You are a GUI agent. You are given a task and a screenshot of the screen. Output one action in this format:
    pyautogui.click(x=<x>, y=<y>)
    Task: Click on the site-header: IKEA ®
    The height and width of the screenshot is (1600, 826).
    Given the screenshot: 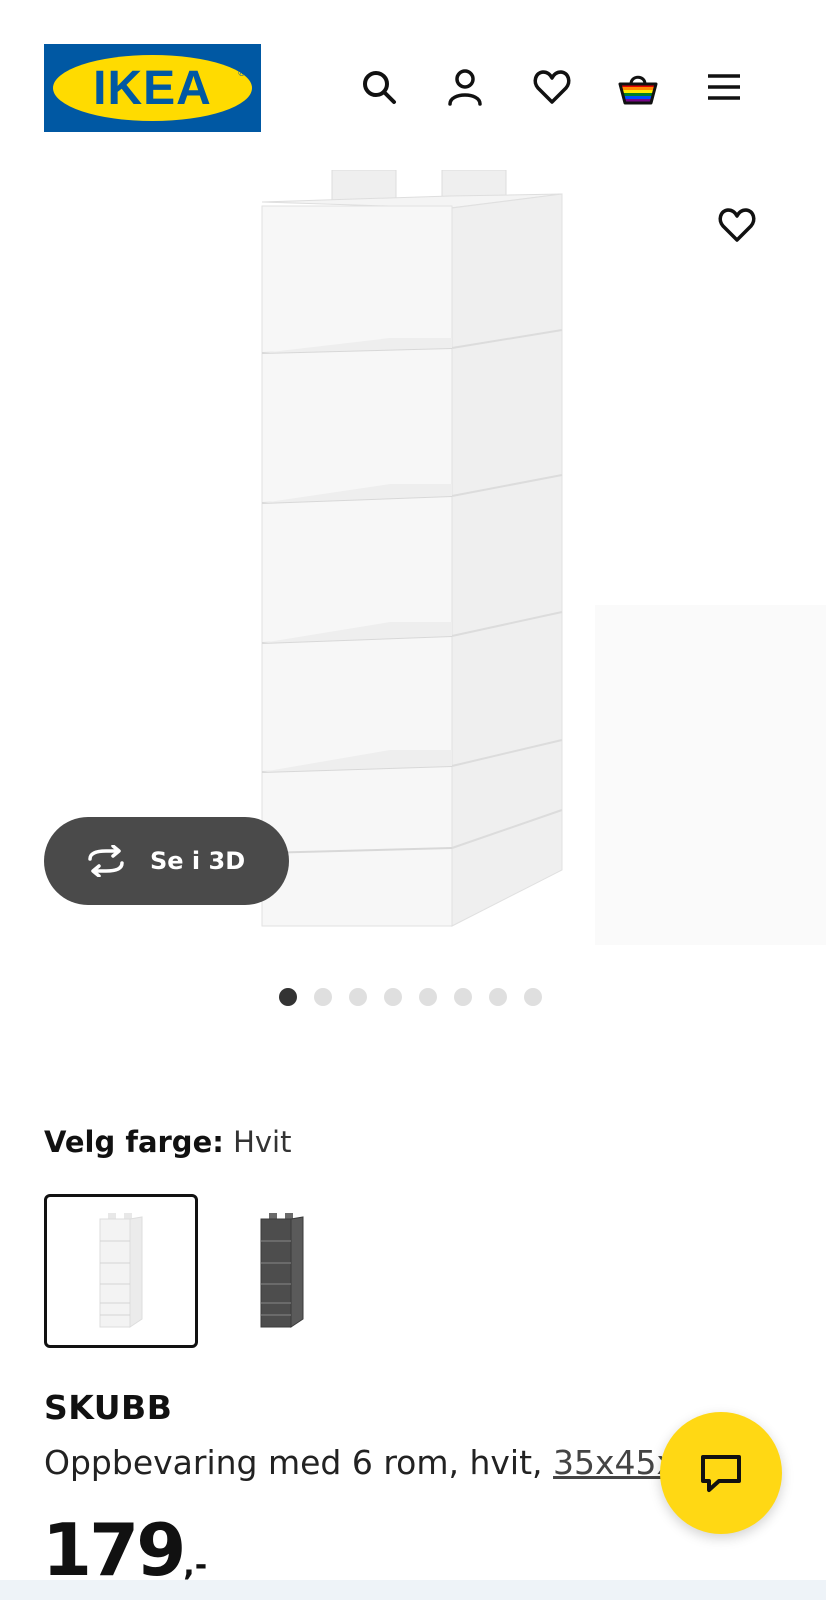 What is the action you would take?
    pyautogui.click(x=413, y=75)
    